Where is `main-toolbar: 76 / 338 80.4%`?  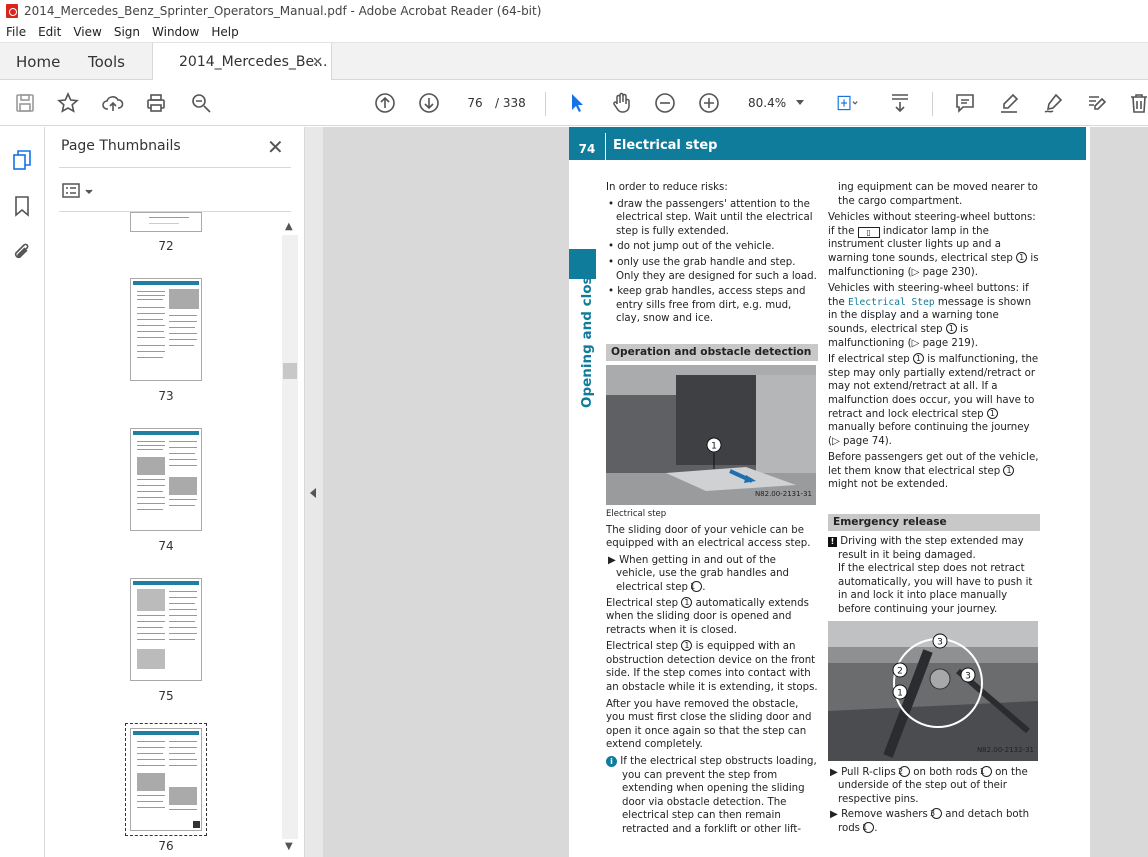 main-toolbar: 76 / 338 80.4% is located at coordinates (574, 103).